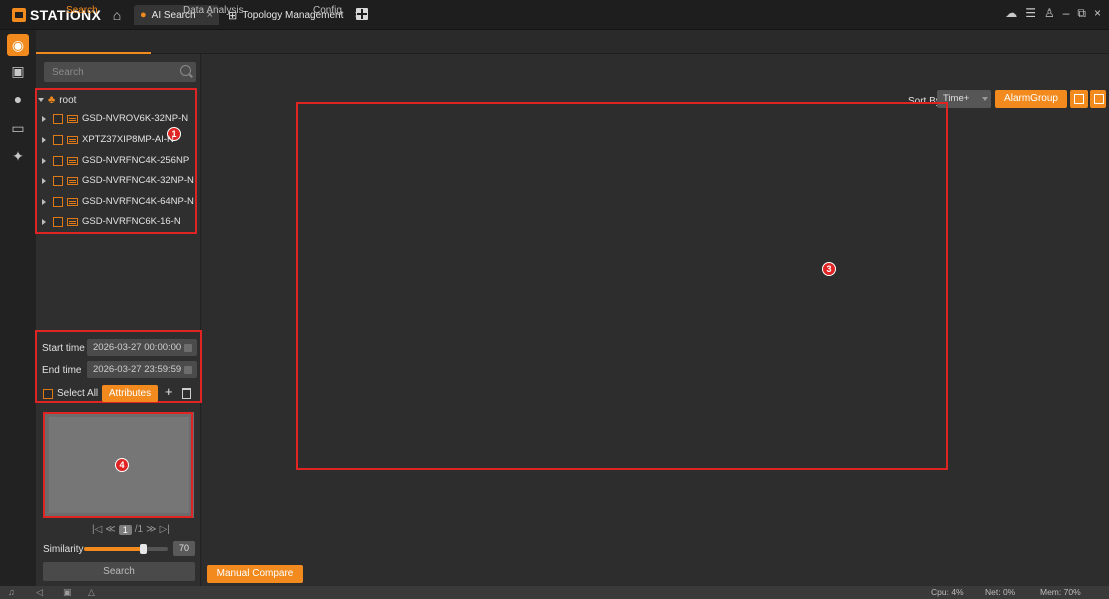 Image resolution: width=1109 pixels, height=599 pixels. I want to click on add-icon: +, so click(169, 391).